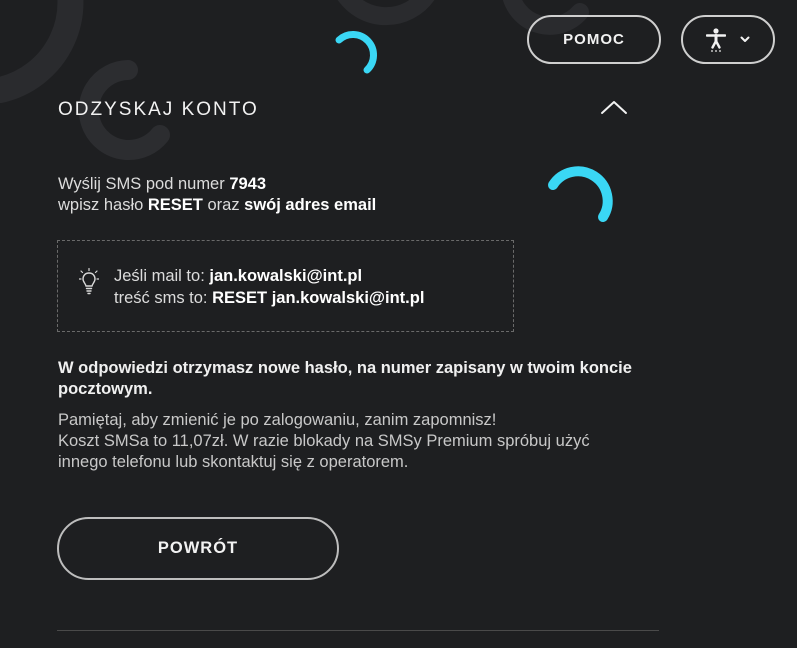 This screenshot has height=648, width=797. Describe the element at coordinates (728, 39) in the screenshot. I see `accessibility-menu-button` at that location.